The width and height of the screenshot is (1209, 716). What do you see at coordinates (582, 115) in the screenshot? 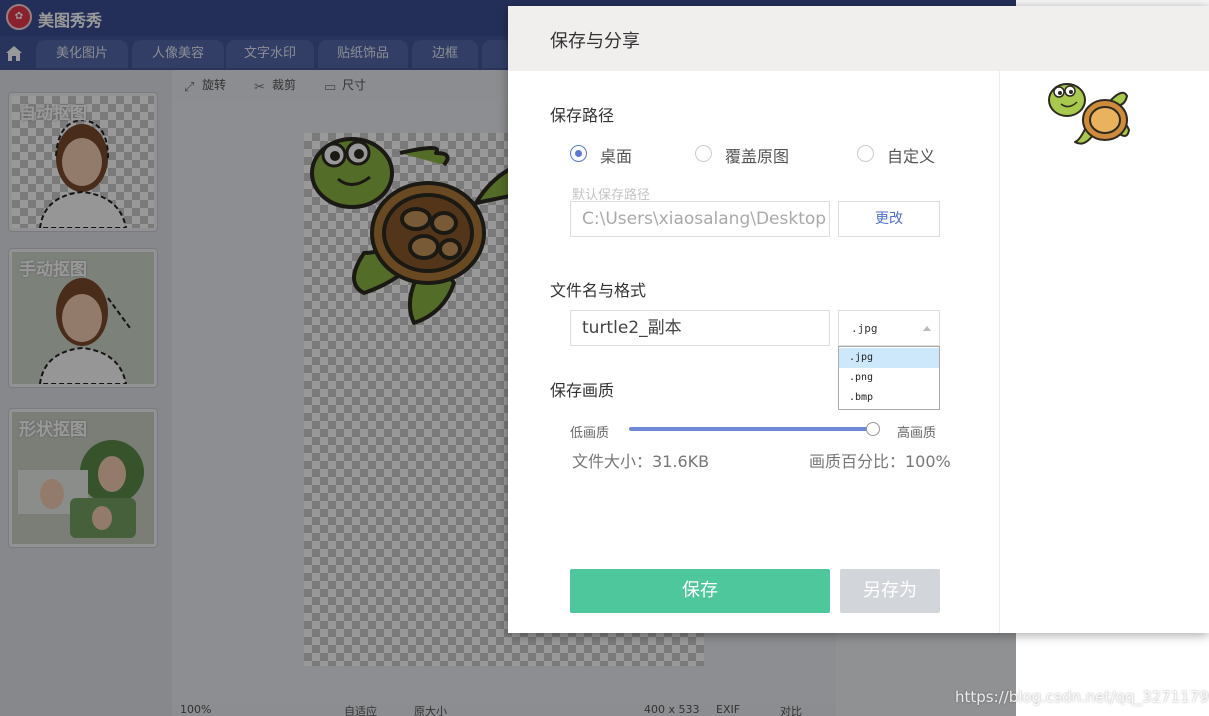
I see `save-path-label: 保存路径` at bounding box center [582, 115].